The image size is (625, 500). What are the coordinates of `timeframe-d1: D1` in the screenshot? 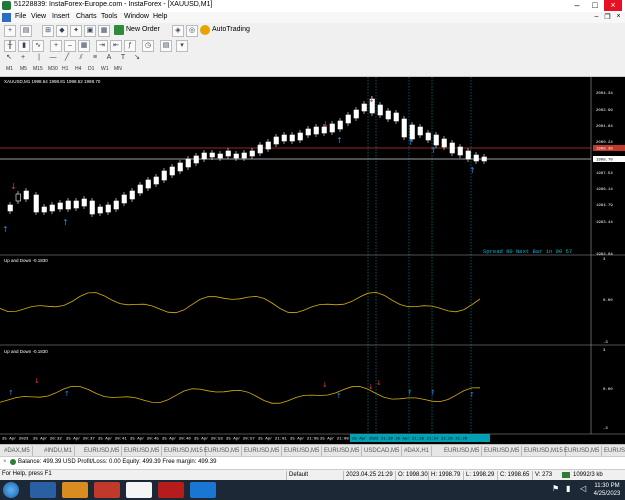 It's located at (91, 69).